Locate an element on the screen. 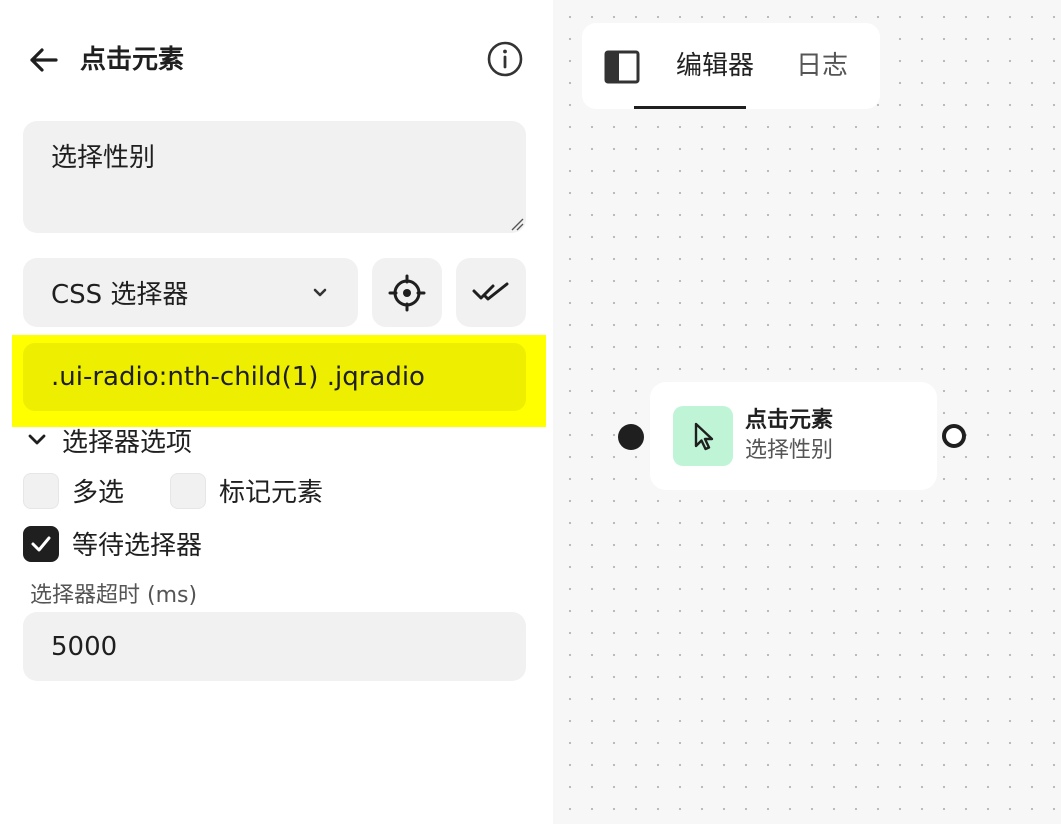  node-subtitle: 选择性别 is located at coordinates (789, 450).